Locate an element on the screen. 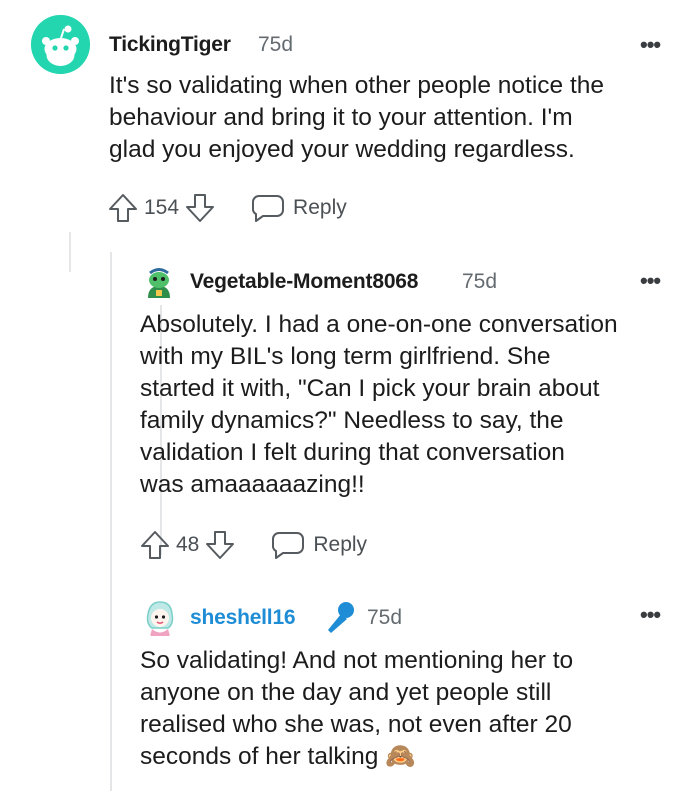 This screenshot has width=700, height=791. comment-line: anyone on the day and yet people still is located at coordinates (346, 692).